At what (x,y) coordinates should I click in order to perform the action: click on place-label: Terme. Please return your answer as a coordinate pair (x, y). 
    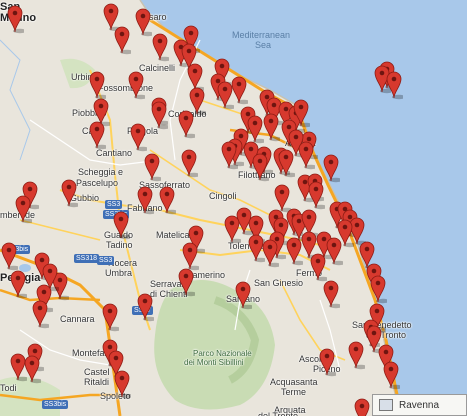
    Looking at the image, I should click on (294, 392).